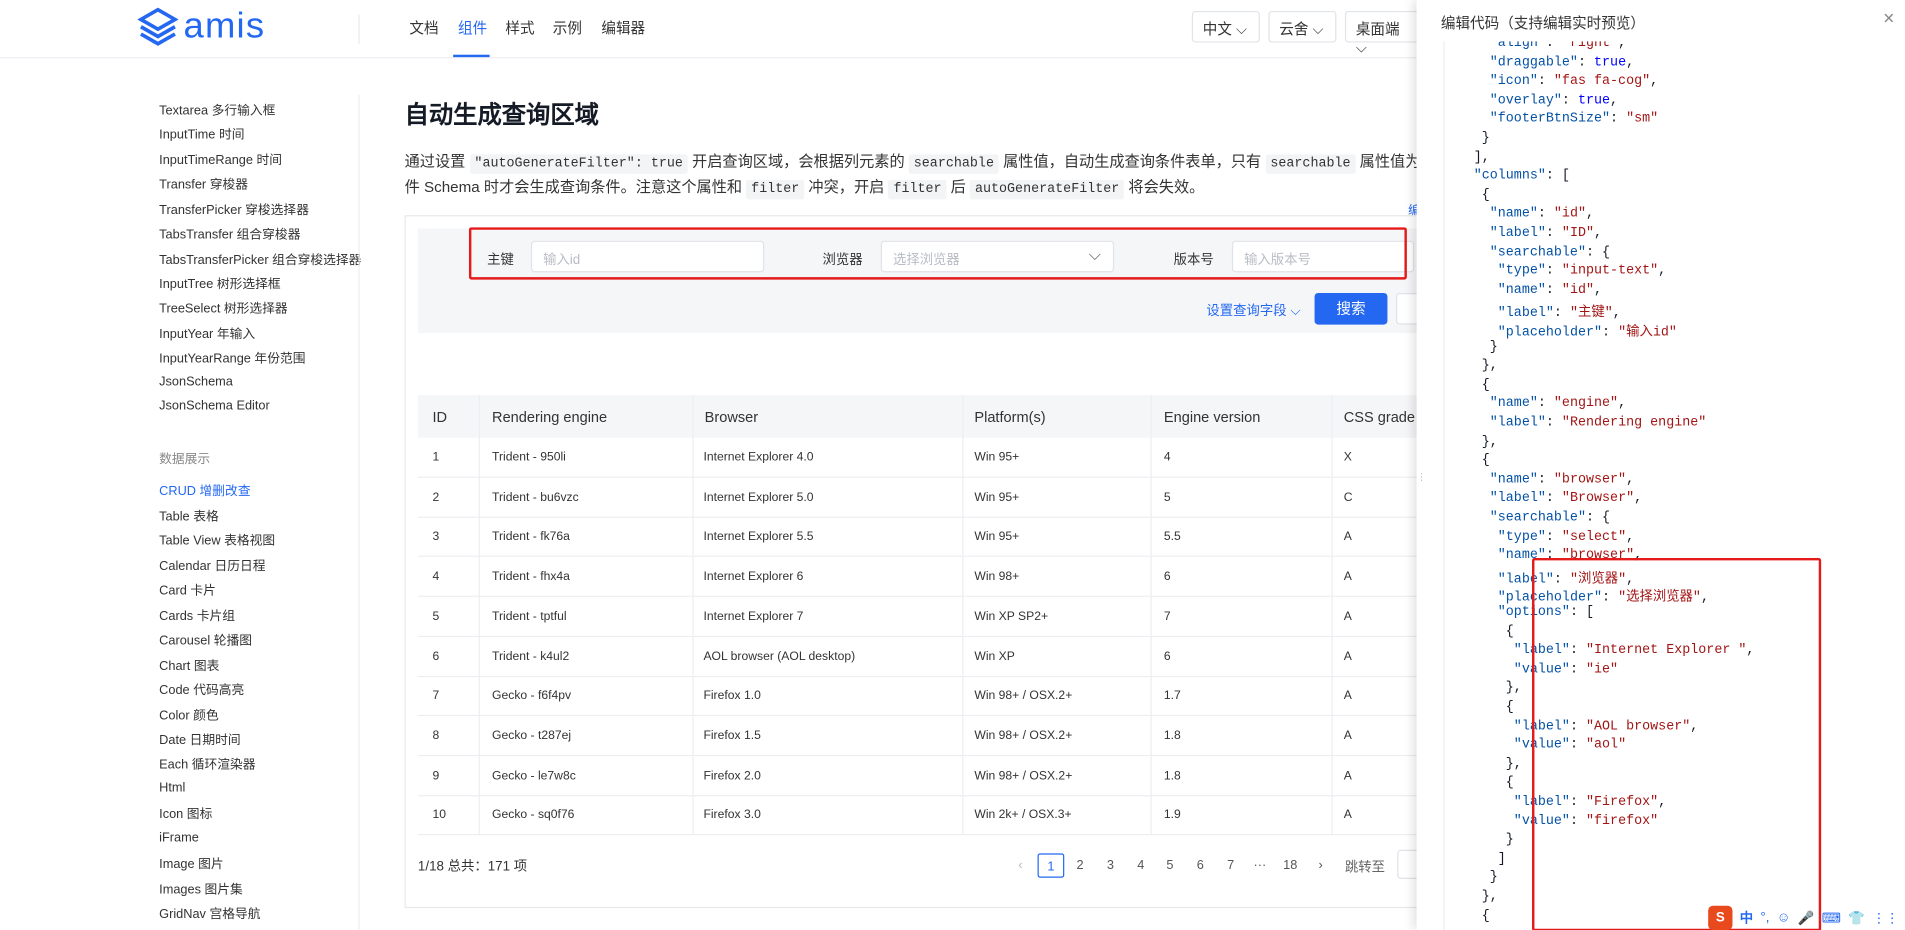 The height and width of the screenshot is (930, 1905). What do you see at coordinates (1200, 865) in the screenshot?
I see `pager-page-button: 6` at bounding box center [1200, 865].